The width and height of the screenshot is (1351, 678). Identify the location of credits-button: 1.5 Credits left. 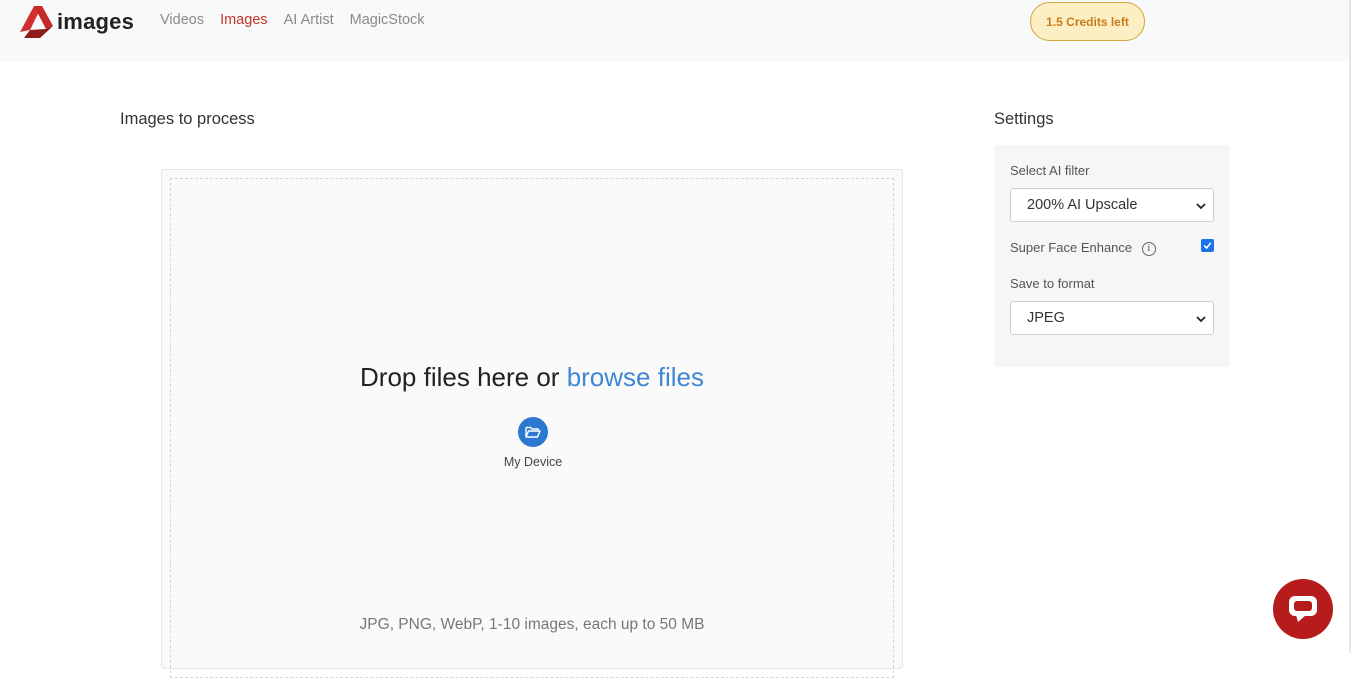
(1087, 21).